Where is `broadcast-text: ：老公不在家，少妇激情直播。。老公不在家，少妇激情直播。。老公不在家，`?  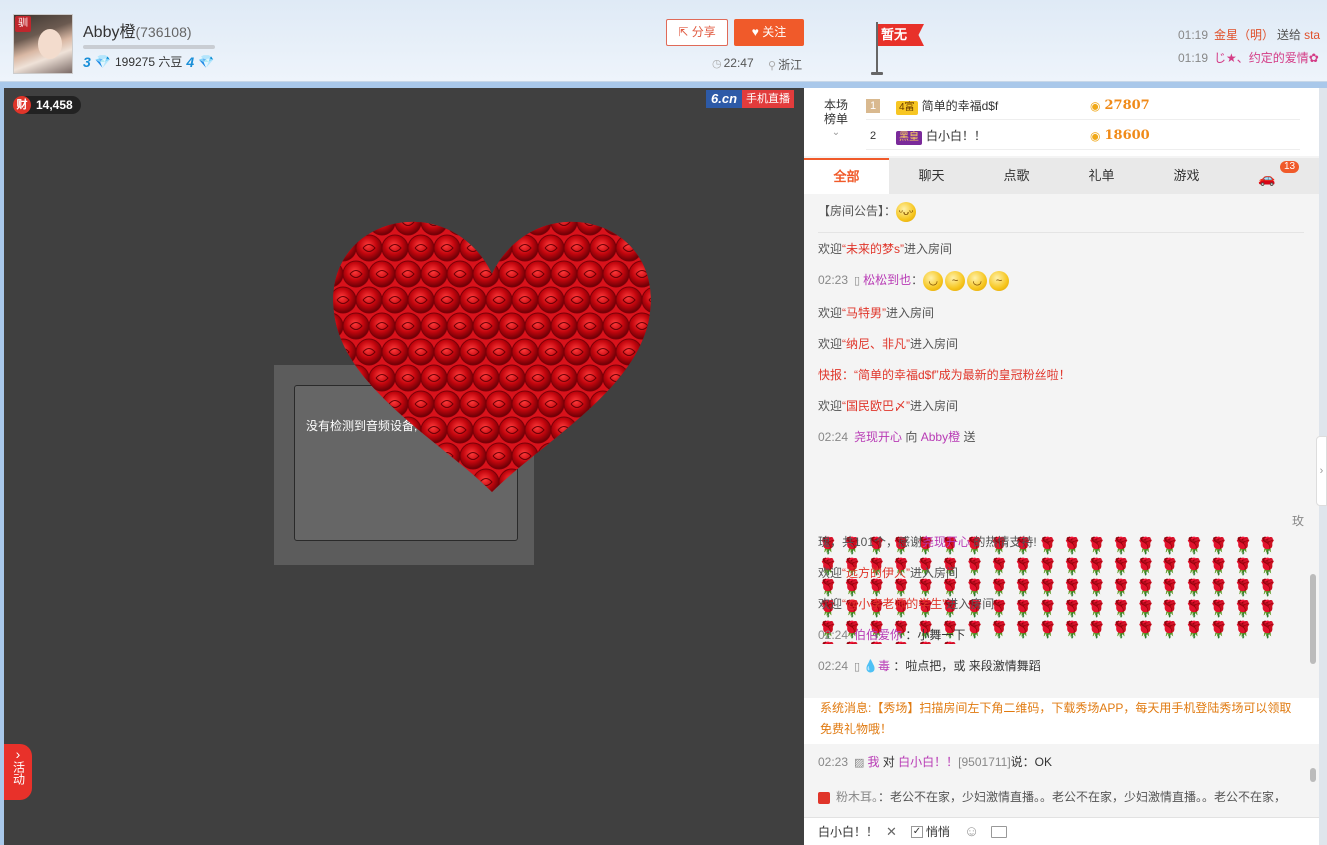
broadcast-text: ：老公不在家，少妇激情直播。。老公不在家，少妇激情直播。。老公不在家， is located at coordinates (1082, 797).